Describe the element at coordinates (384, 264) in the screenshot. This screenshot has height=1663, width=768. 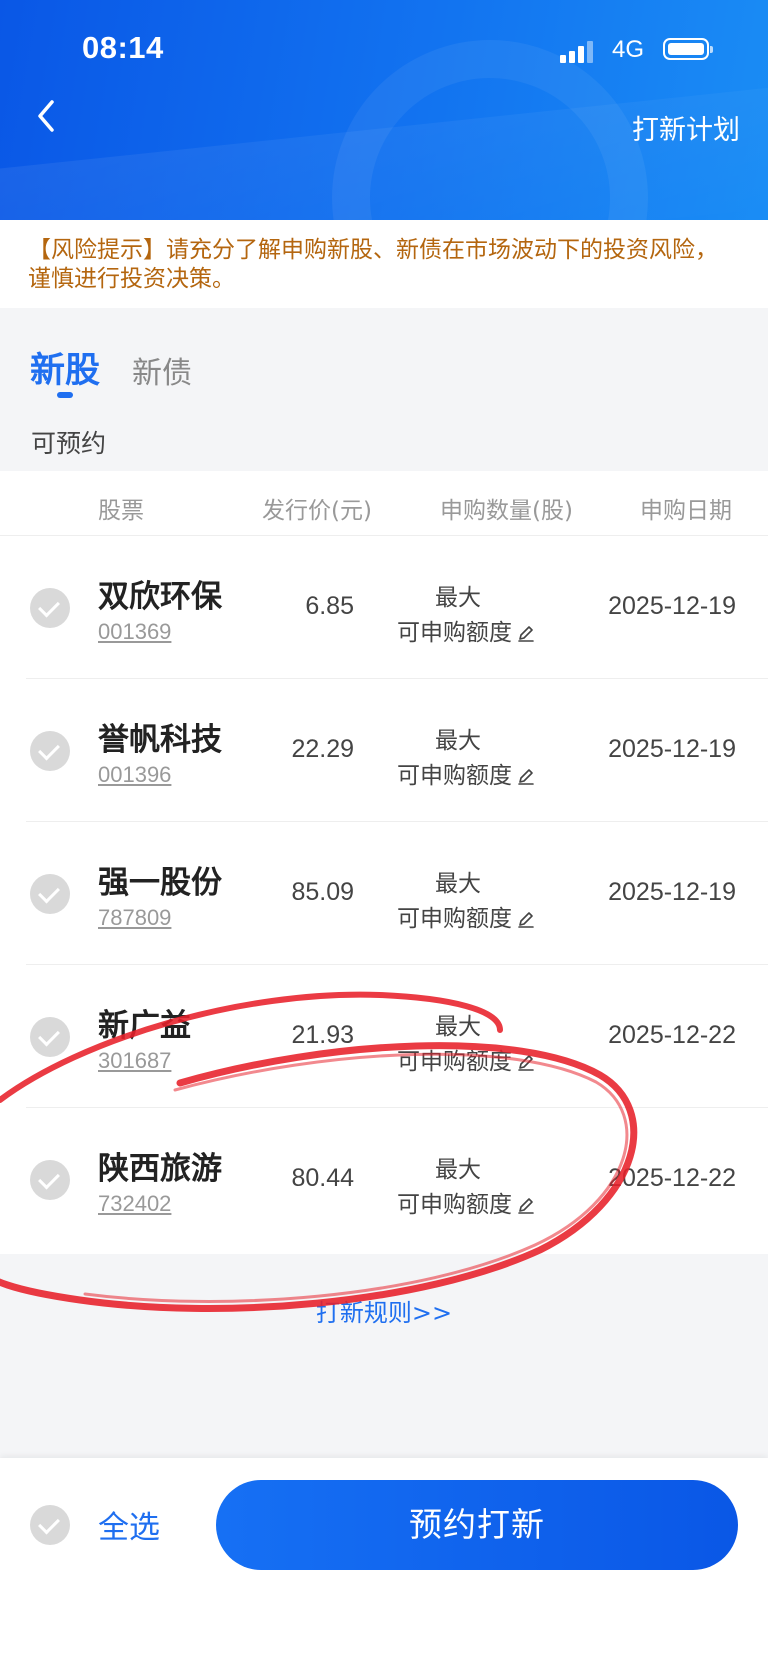
I see `risk-notice: 【风险提示】请充分了解申购新股、新债在市场波动下的投资风险，谨慎进行投资决策。` at that location.